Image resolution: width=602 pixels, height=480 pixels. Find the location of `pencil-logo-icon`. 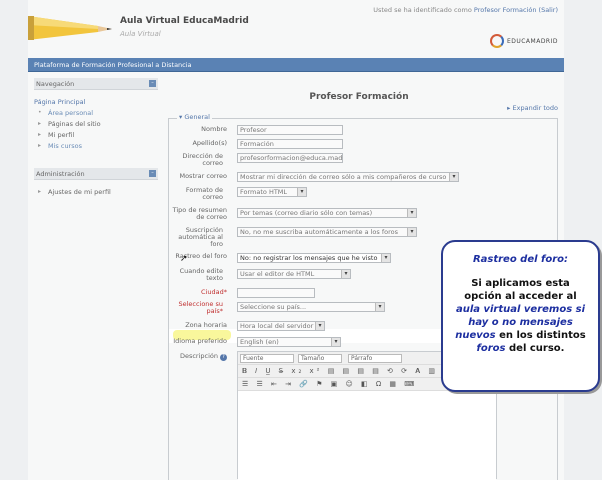

pencil-logo-icon is located at coordinates (70, 28).